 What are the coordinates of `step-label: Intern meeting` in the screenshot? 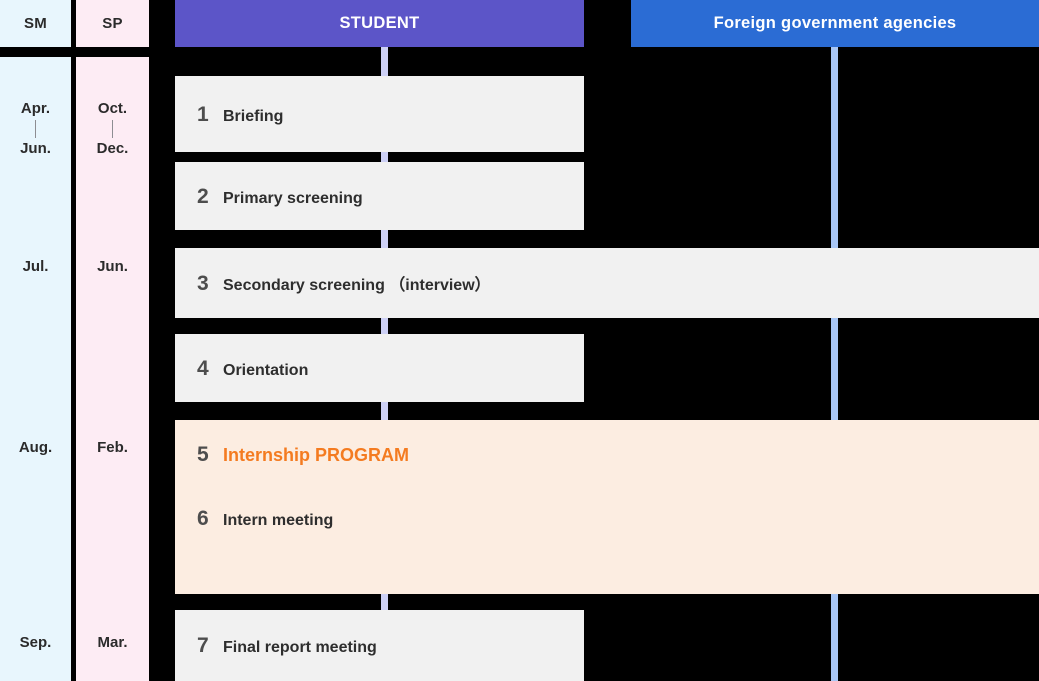 It's located at (278, 520).